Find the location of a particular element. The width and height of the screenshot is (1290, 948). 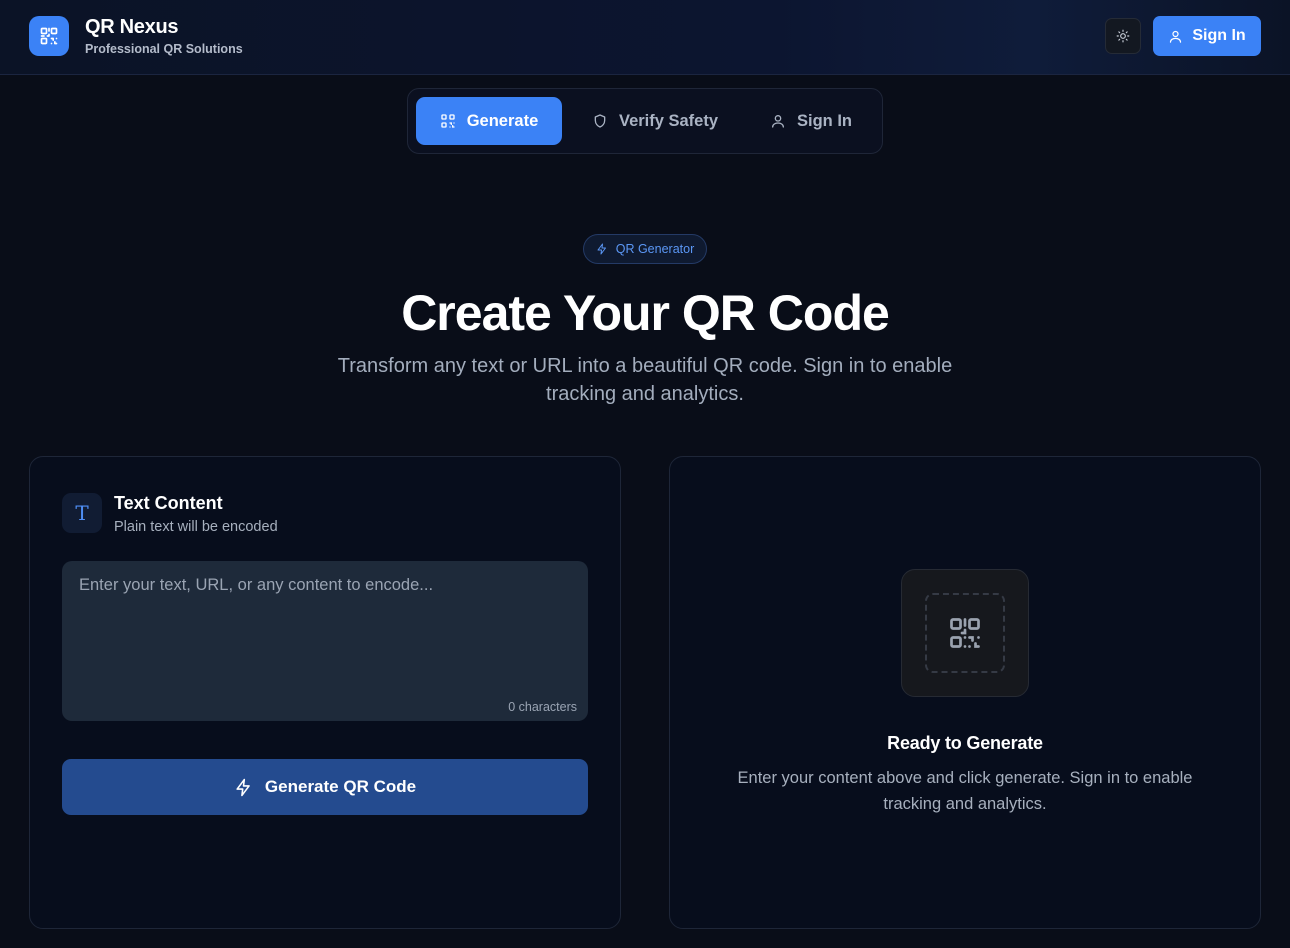

preview-title: Ready to Generate is located at coordinates (965, 743).